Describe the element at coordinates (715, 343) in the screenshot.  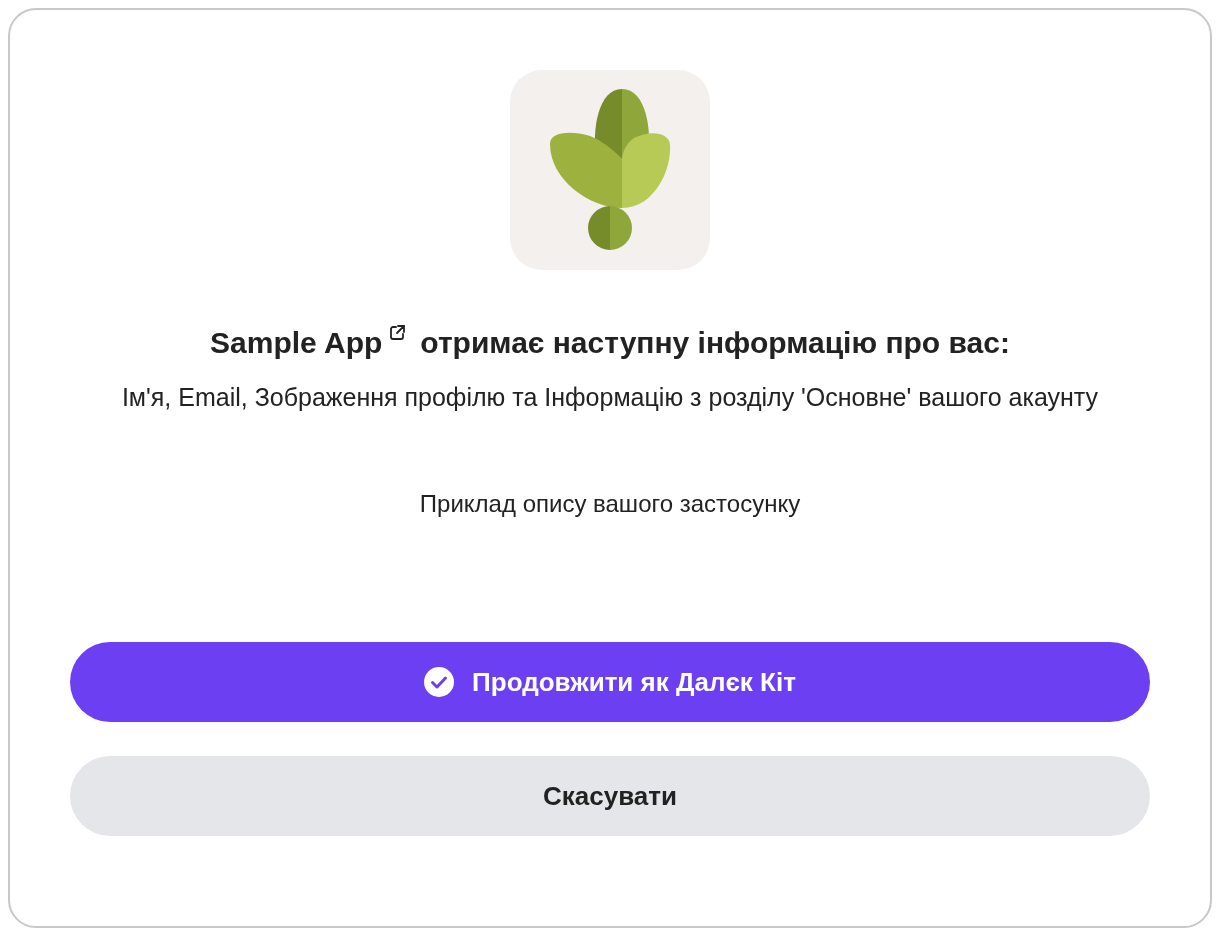
I see `heading-text: отримає наступну інформацію про вас:` at that location.